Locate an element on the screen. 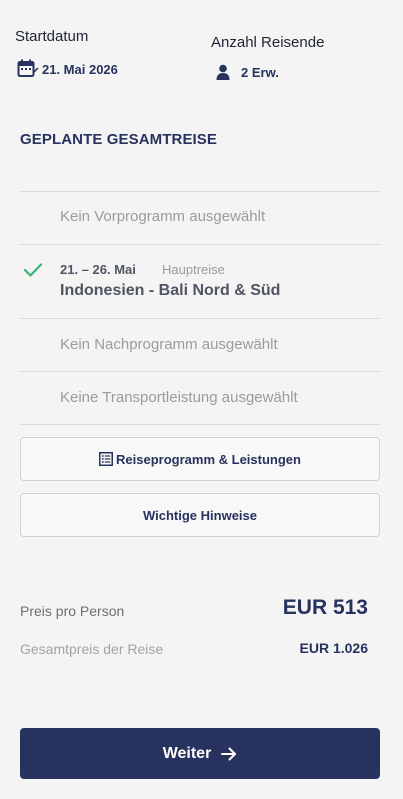 The width and height of the screenshot is (403, 799). calendar-icon is located at coordinates (28, 69).